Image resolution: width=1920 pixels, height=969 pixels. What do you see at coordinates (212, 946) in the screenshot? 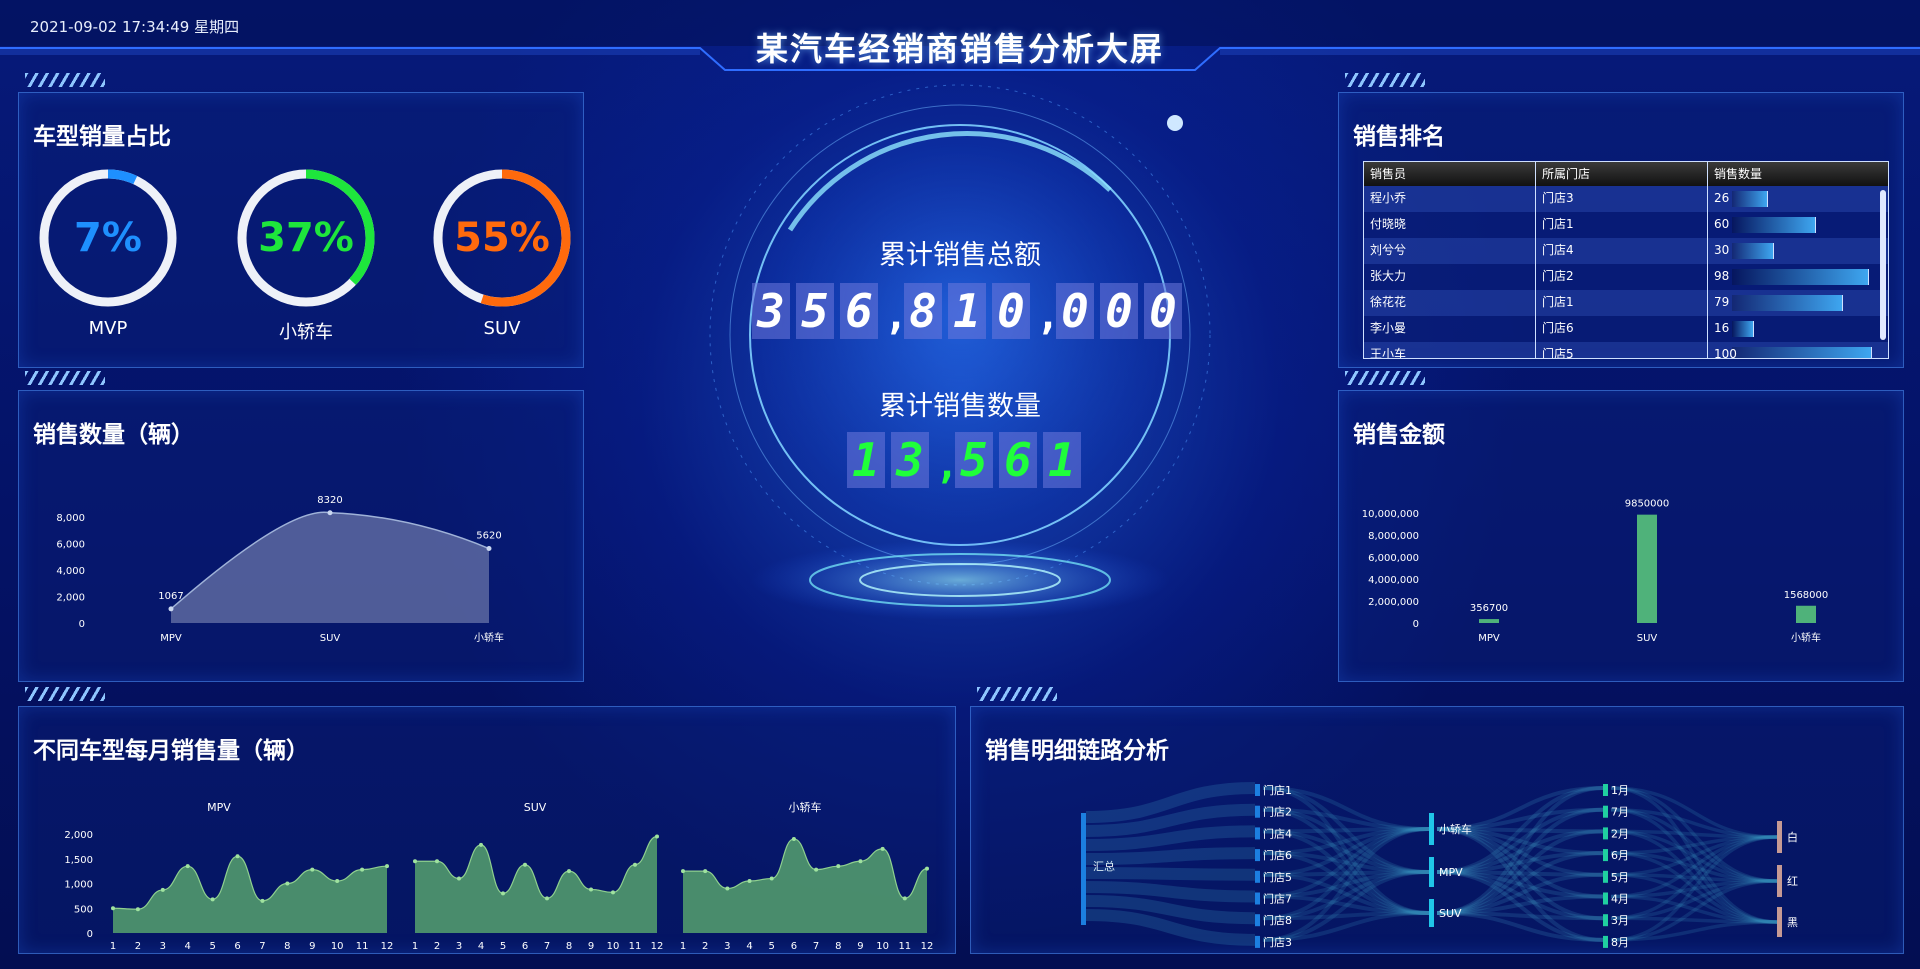
I see `x-tick-label: 5` at bounding box center [212, 946].